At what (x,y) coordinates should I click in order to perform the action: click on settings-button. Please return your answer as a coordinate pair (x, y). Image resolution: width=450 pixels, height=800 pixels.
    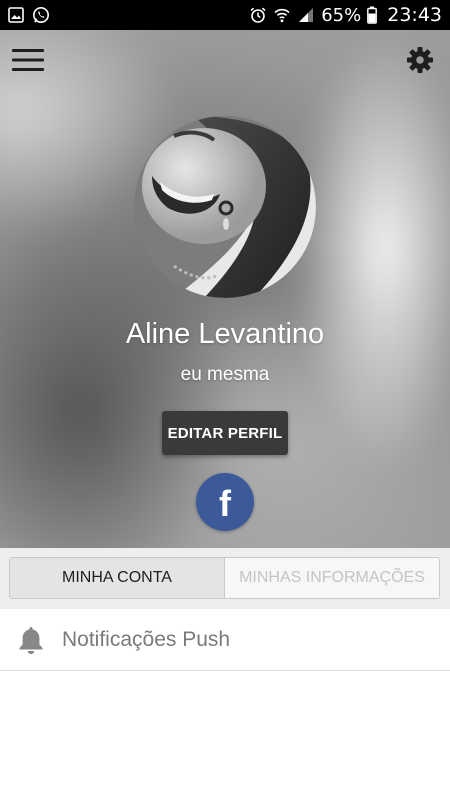
    Looking at the image, I should click on (420, 60).